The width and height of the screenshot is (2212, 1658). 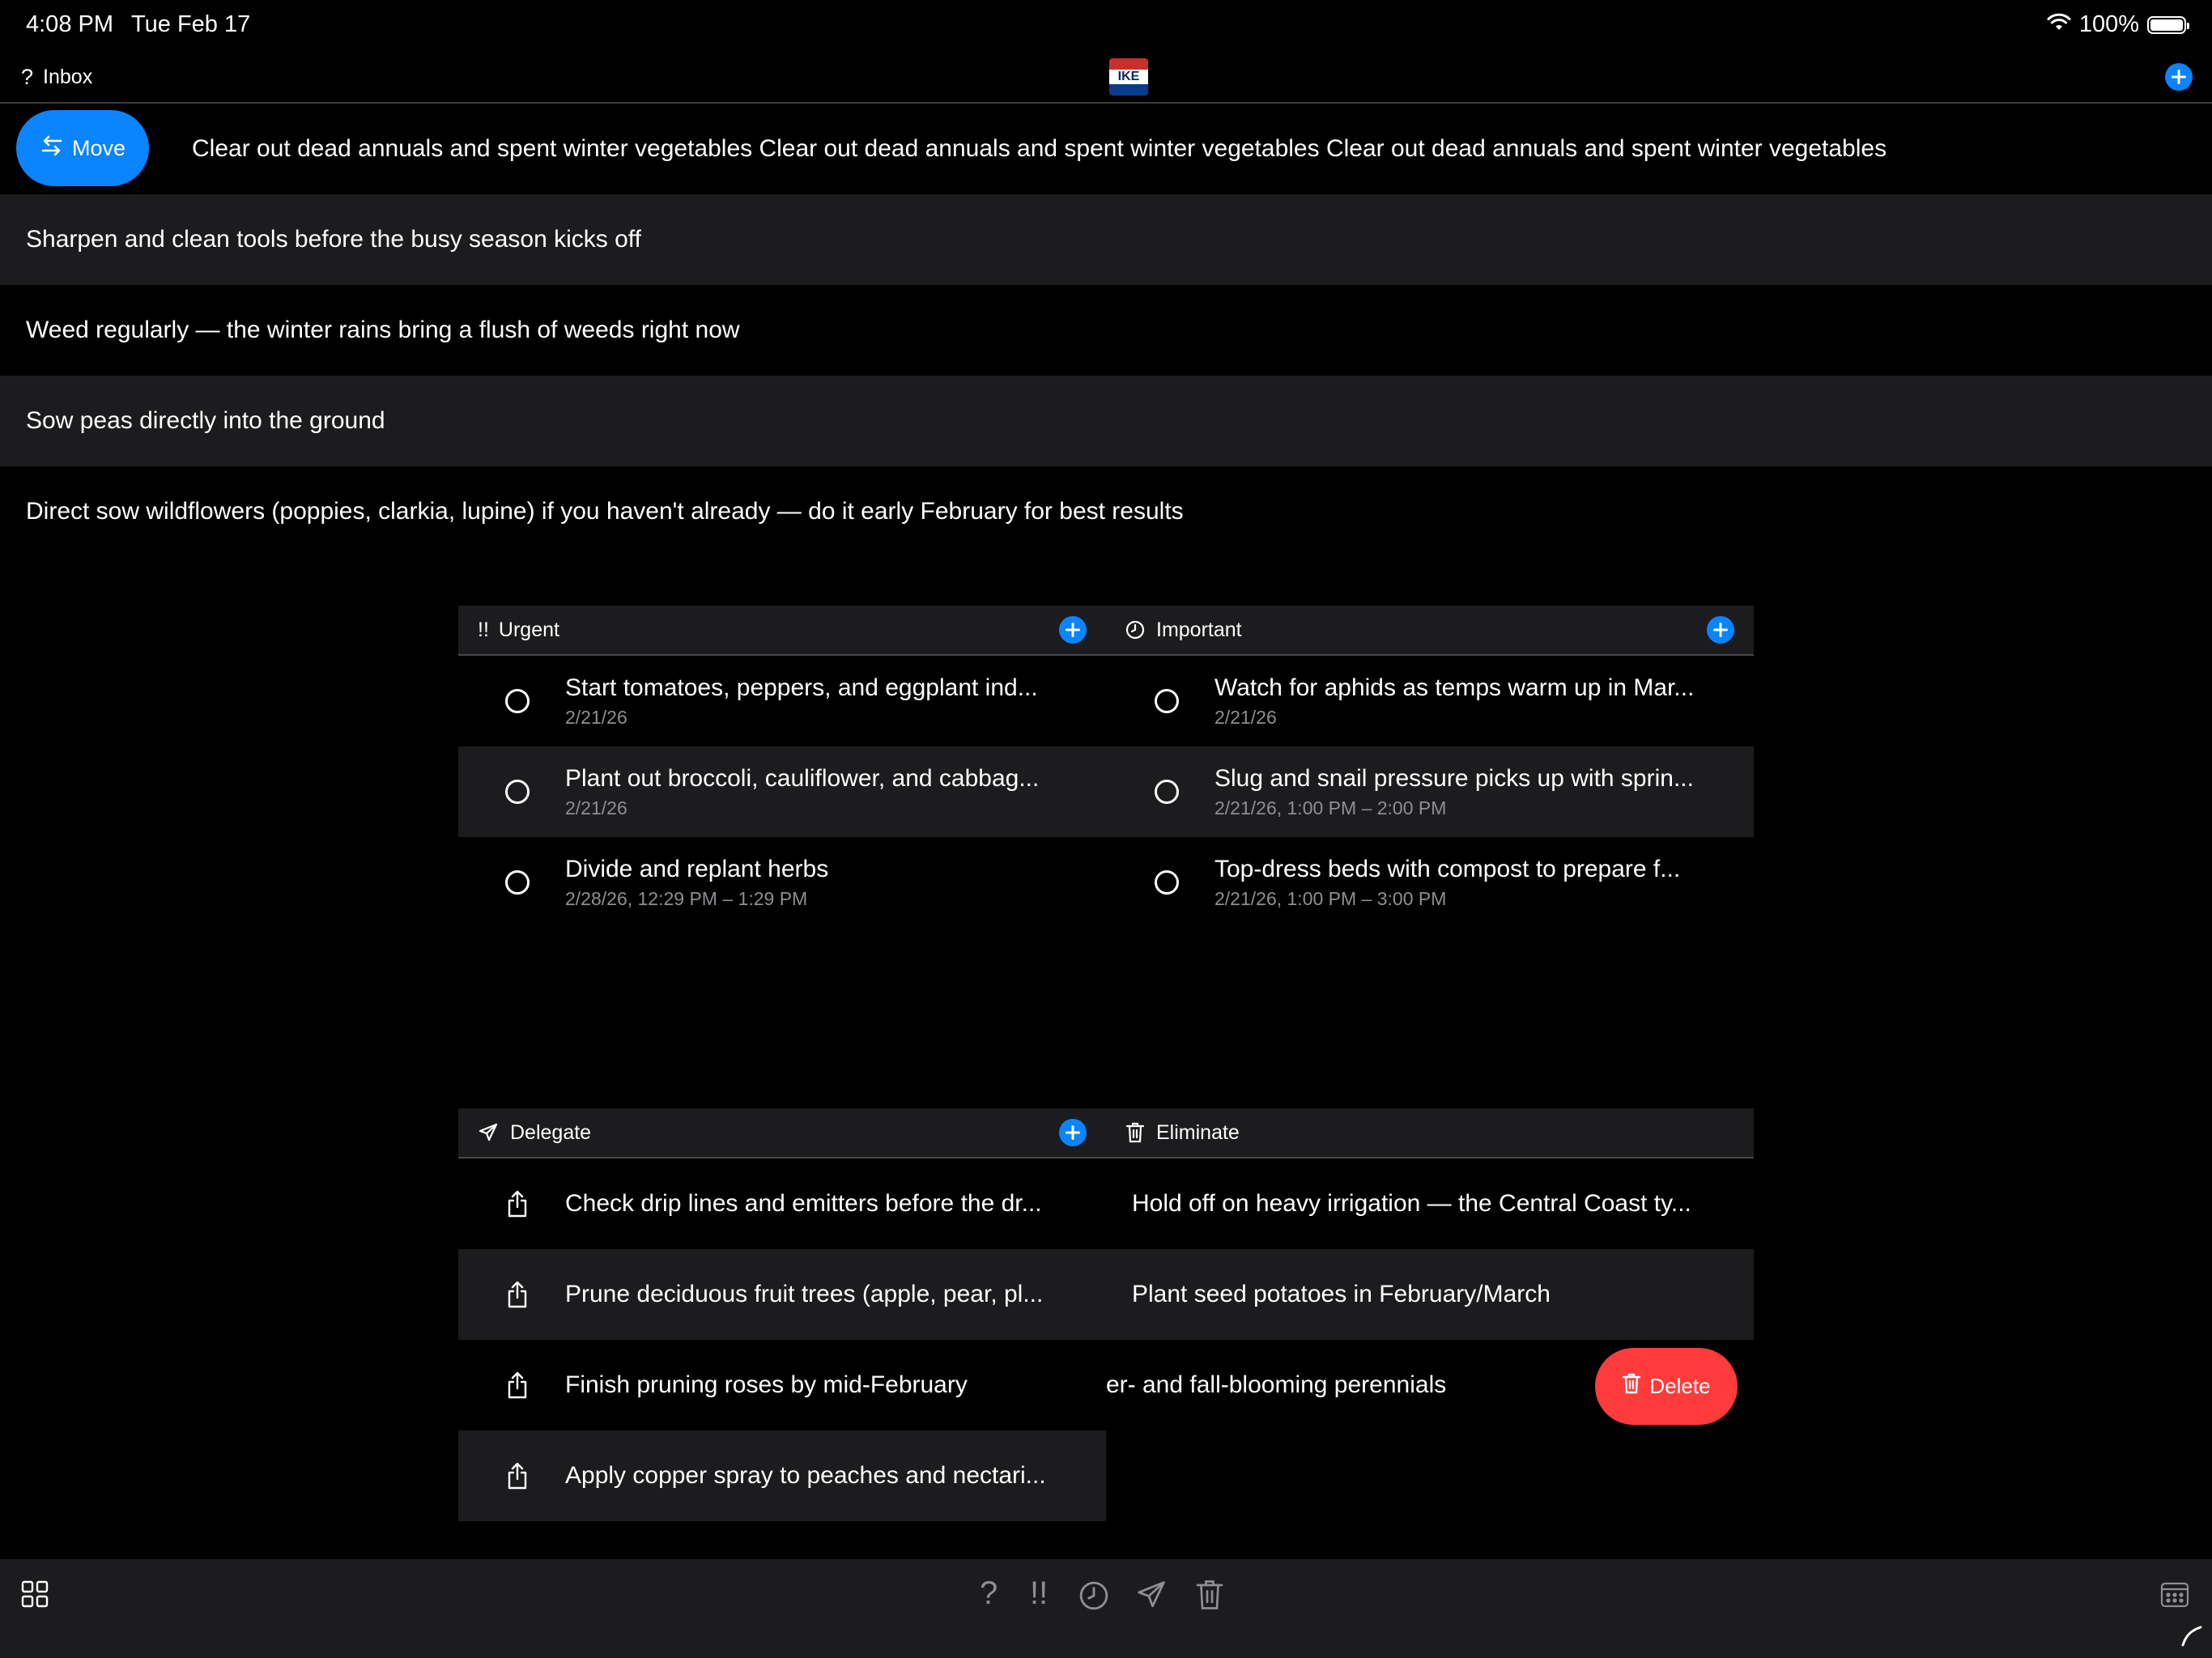 What do you see at coordinates (28, 77) in the screenshot?
I see `question-icon: ?` at bounding box center [28, 77].